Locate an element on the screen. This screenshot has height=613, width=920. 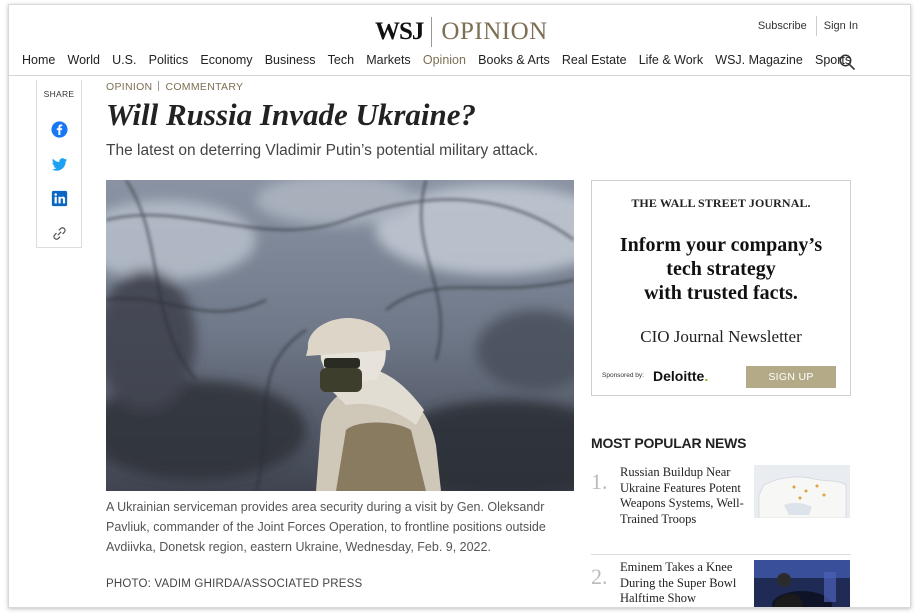
masthead: WSJ OPINION Subscribe Sign In is located at coordinates (459, 27).